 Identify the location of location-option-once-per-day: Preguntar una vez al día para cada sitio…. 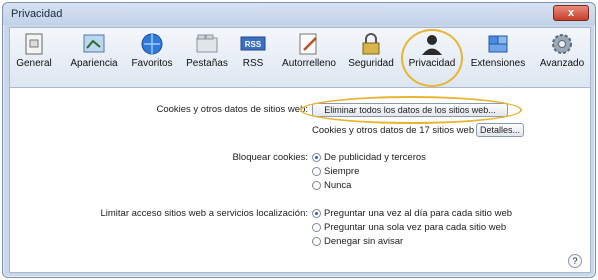
(418, 213).